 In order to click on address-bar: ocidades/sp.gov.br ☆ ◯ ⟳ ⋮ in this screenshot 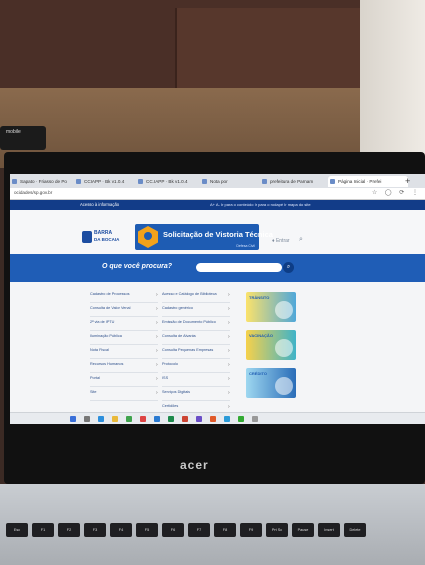, I will do `click(217, 194)`.